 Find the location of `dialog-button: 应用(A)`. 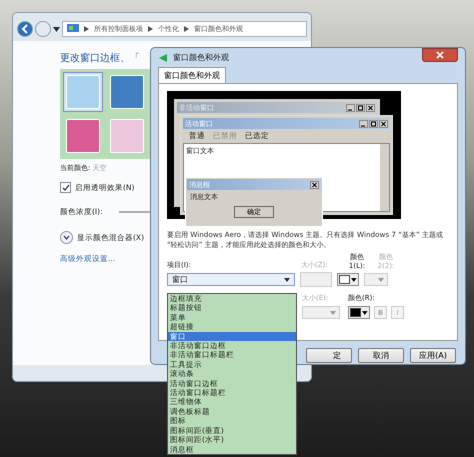

dialog-button: 应用(A) is located at coordinates (433, 355).